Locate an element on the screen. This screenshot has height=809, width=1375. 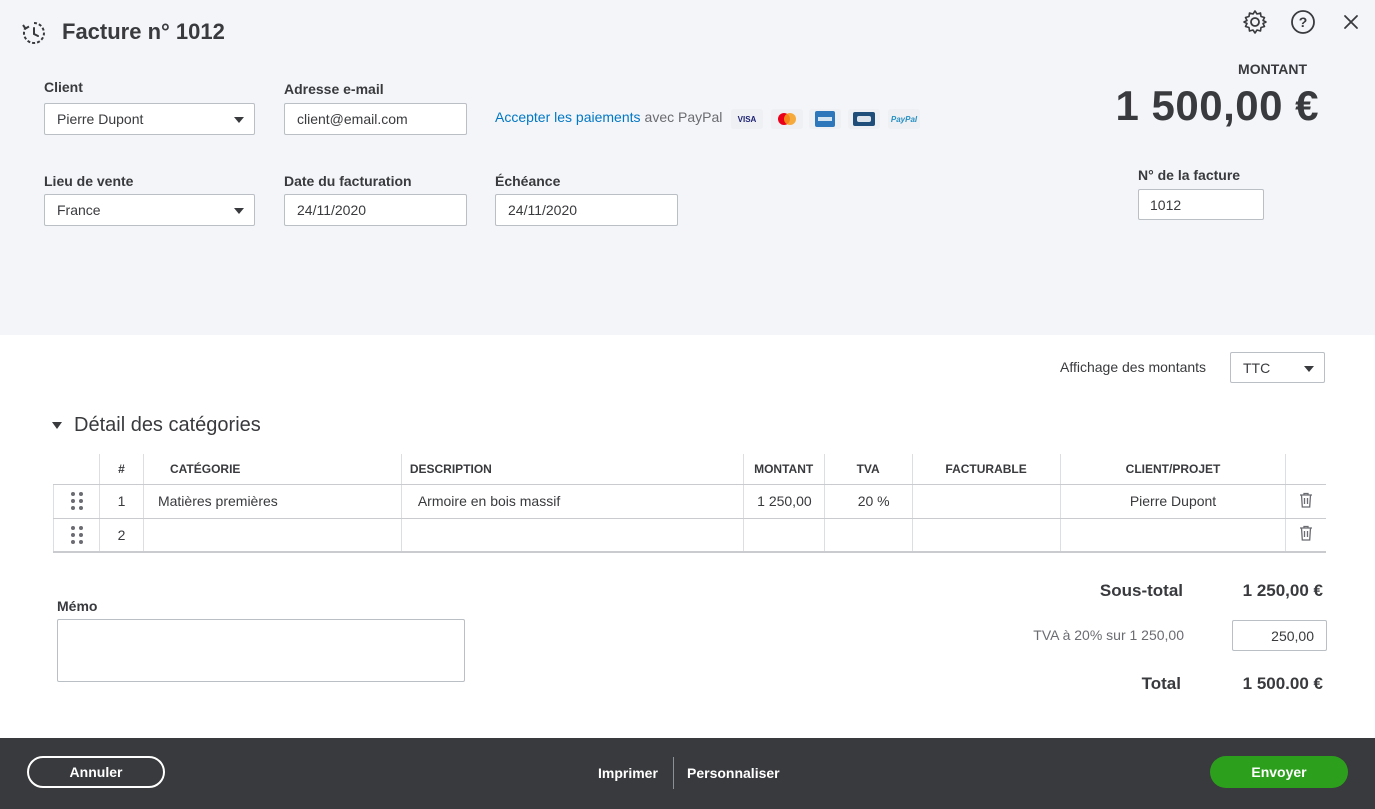
email-value: client@email.com is located at coordinates (352, 119).